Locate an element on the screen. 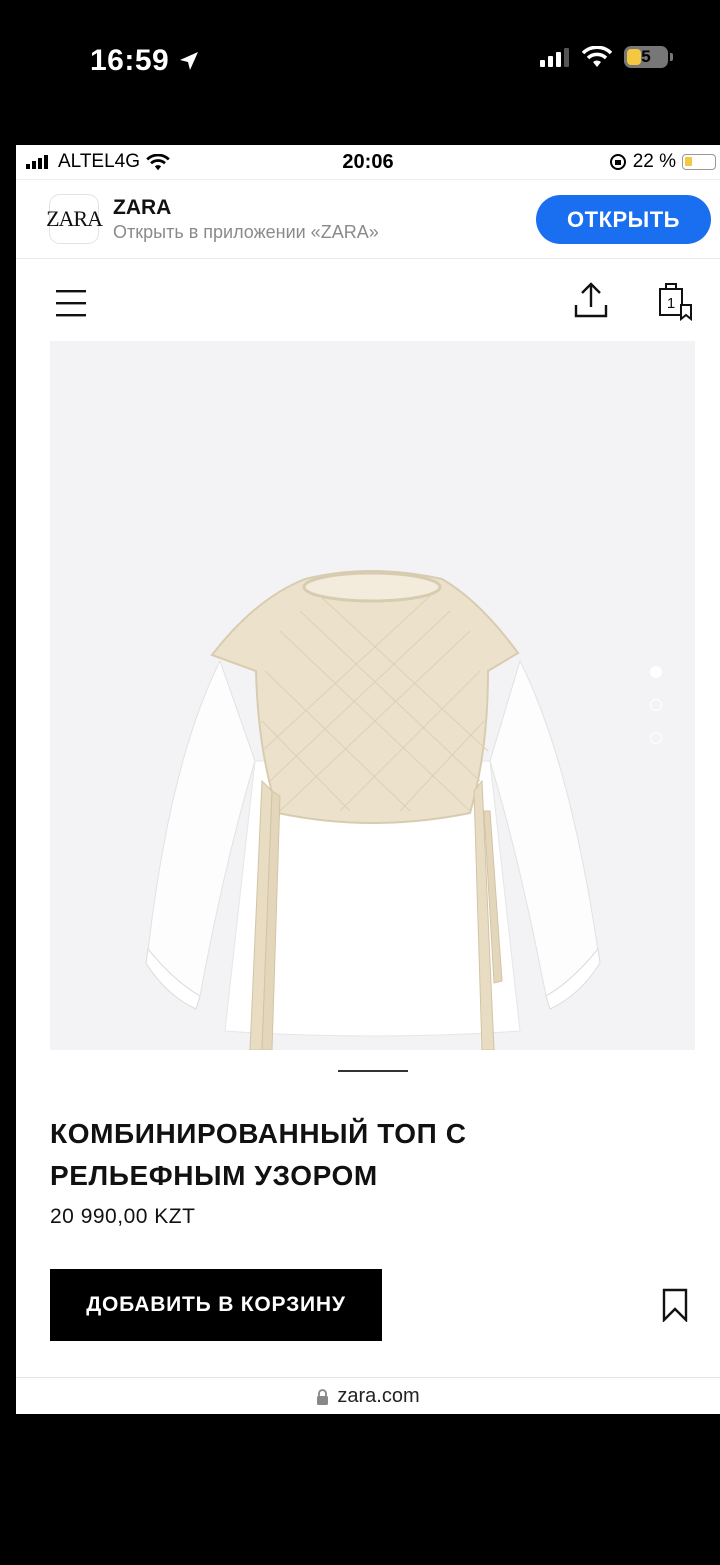 This screenshot has width=720, height=1565. app-subtitle: Открыть в приложении «ZARA» is located at coordinates (246, 231).